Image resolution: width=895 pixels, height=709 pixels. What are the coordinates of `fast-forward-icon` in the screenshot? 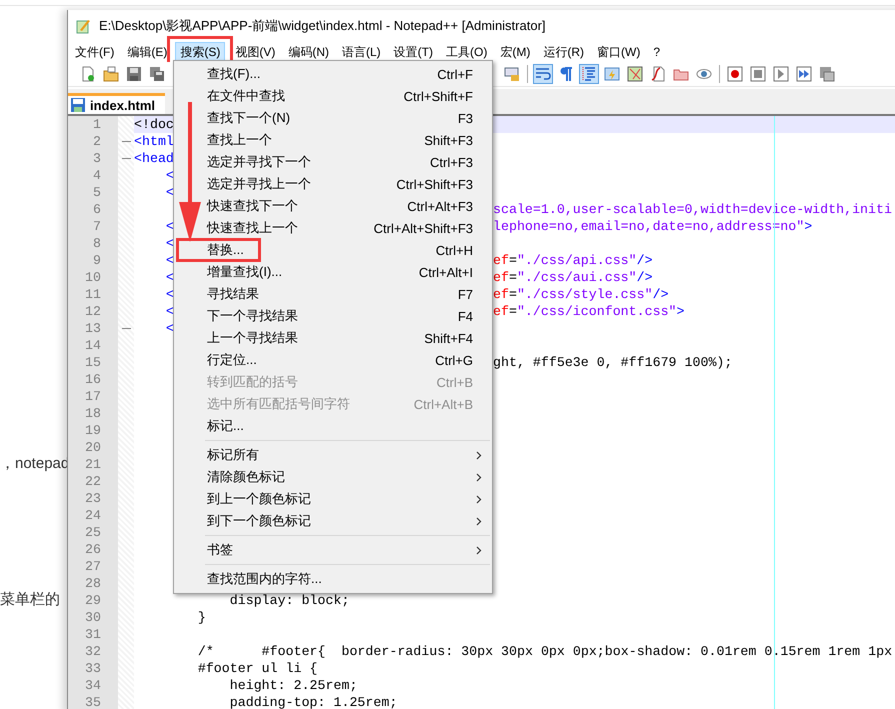 It's located at (804, 74).